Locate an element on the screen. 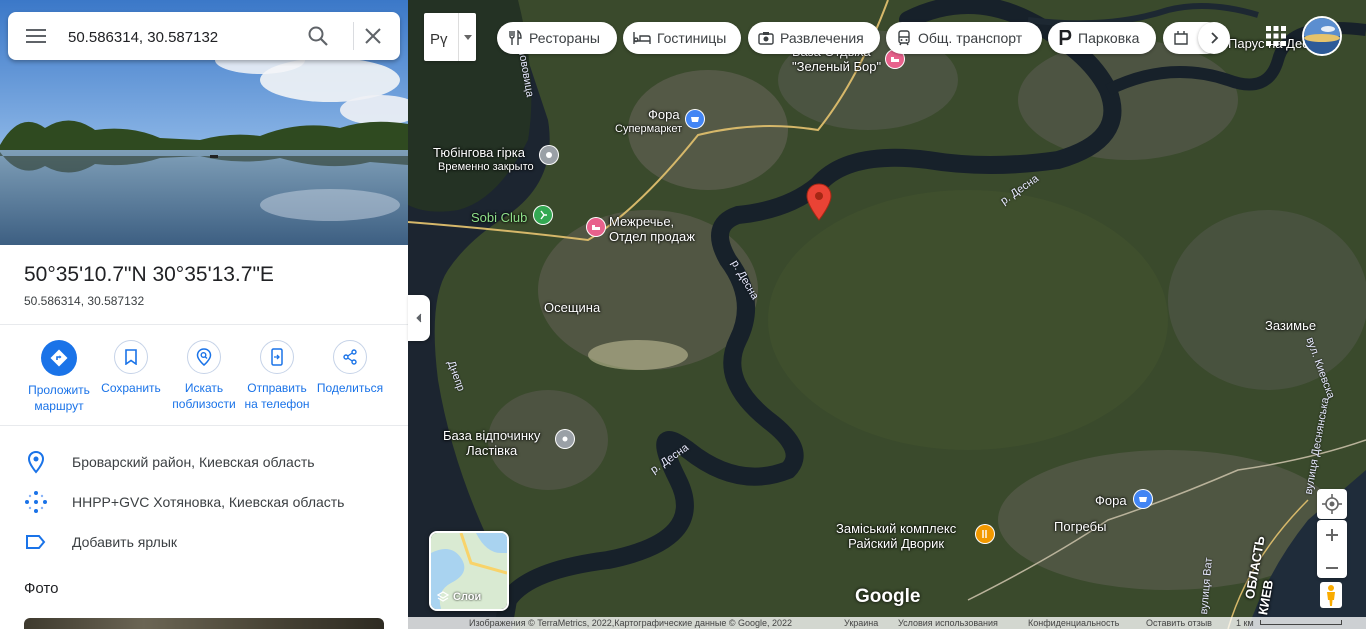 The height and width of the screenshot is (629, 1366). chip-entertainment: Развлечения is located at coordinates (814, 38).